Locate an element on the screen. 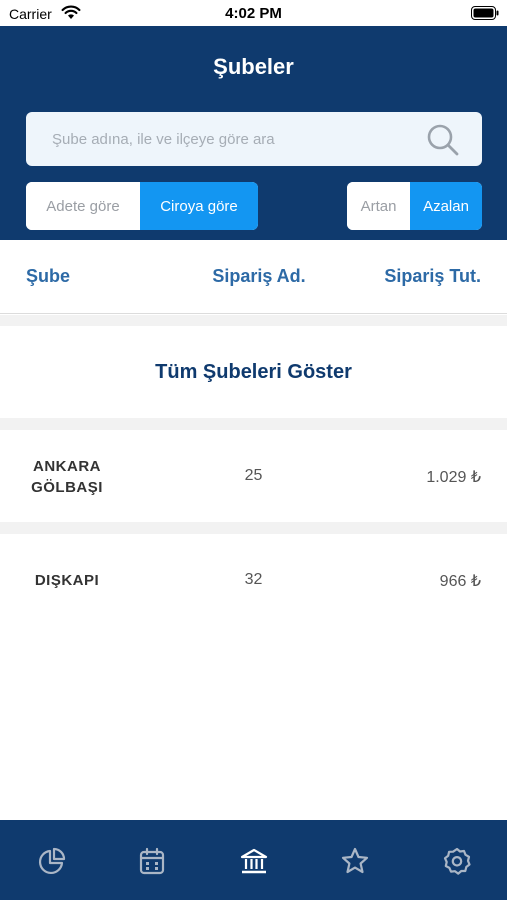  bank-icon is located at coordinates (254, 861).